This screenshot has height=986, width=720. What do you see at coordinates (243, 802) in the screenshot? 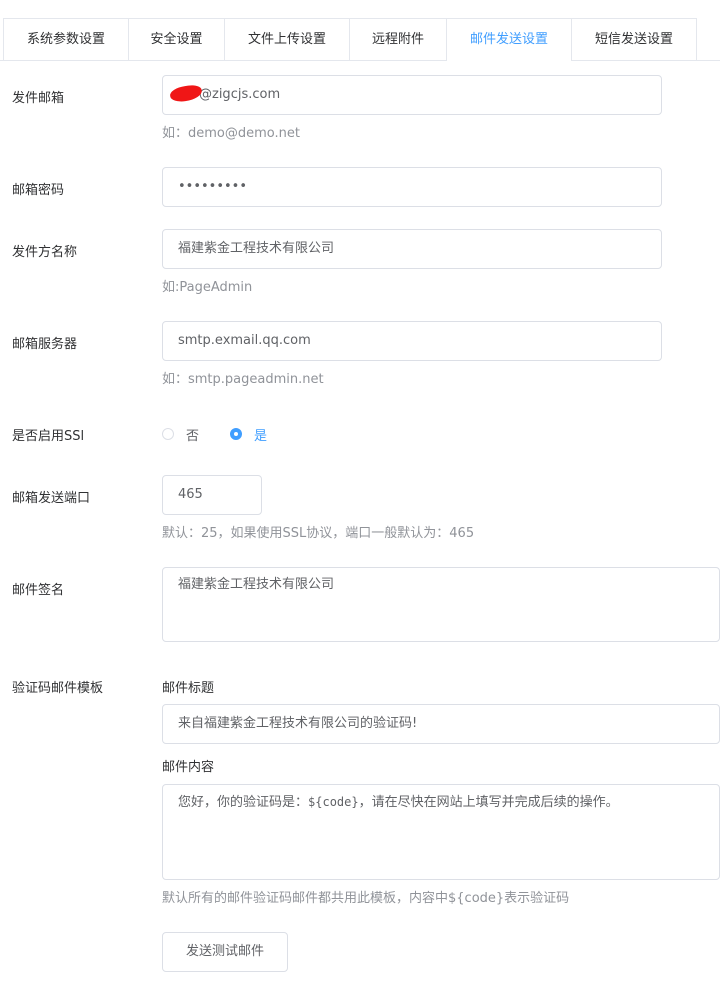
I see `content-prefix: 您好，你的验证码是：` at bounding box center [243, 802].